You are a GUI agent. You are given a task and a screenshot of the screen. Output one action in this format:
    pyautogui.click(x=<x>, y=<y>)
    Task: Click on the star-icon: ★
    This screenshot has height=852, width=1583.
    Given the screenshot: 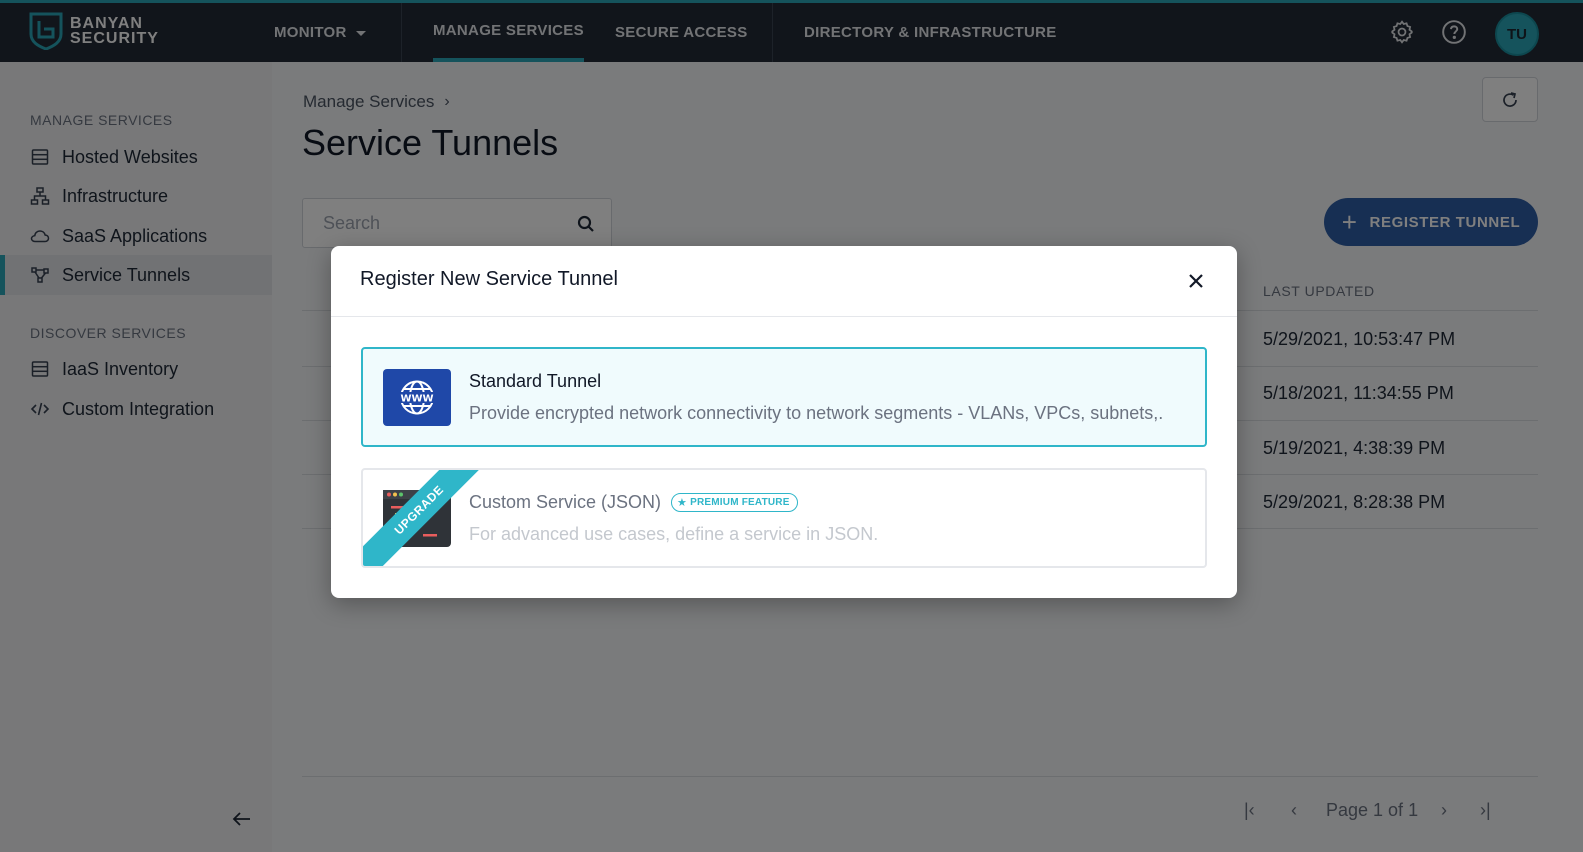 What is the action you would take?
    pyautogui.click(x=682, y=503)
    